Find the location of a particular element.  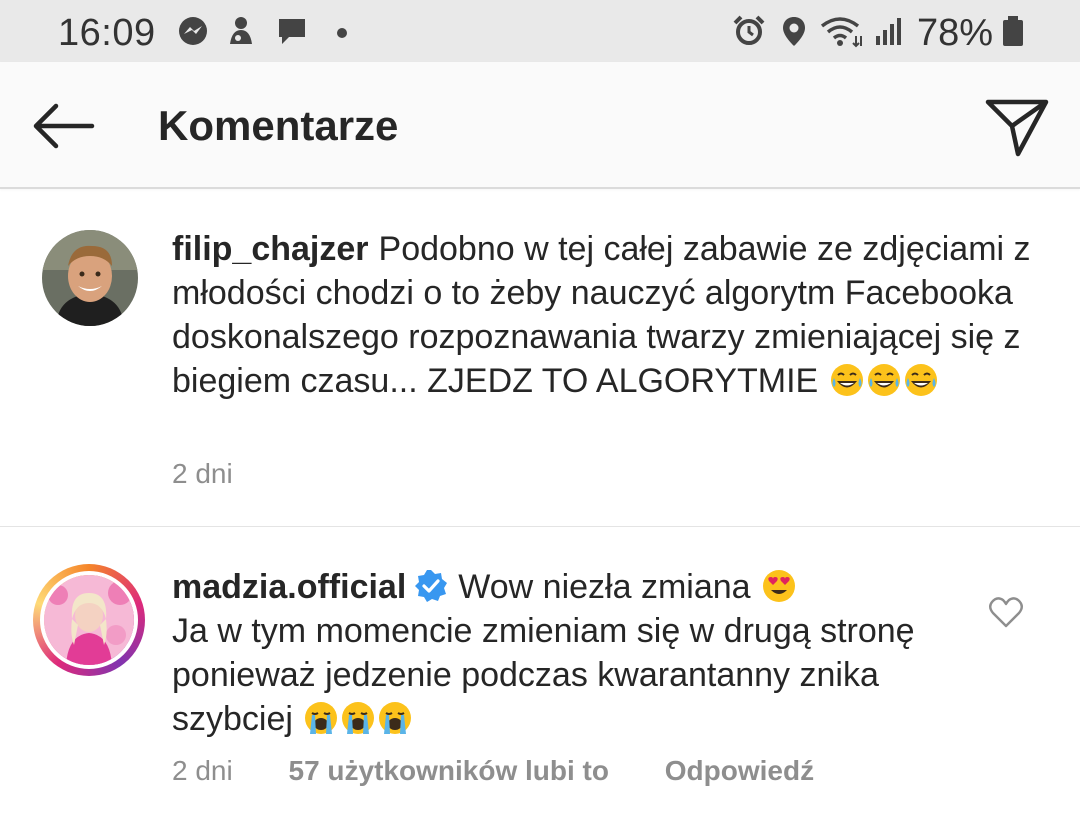

heart-eyes-emoji is located at coordinates (779, 586).